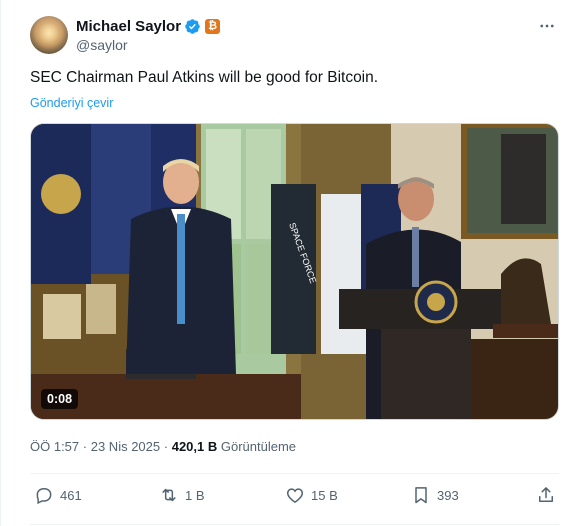 The image size is (564, 526). Describe the element at coordinates (435, 495) in the screenshot. I see `bookmark-button: 393` at that location.